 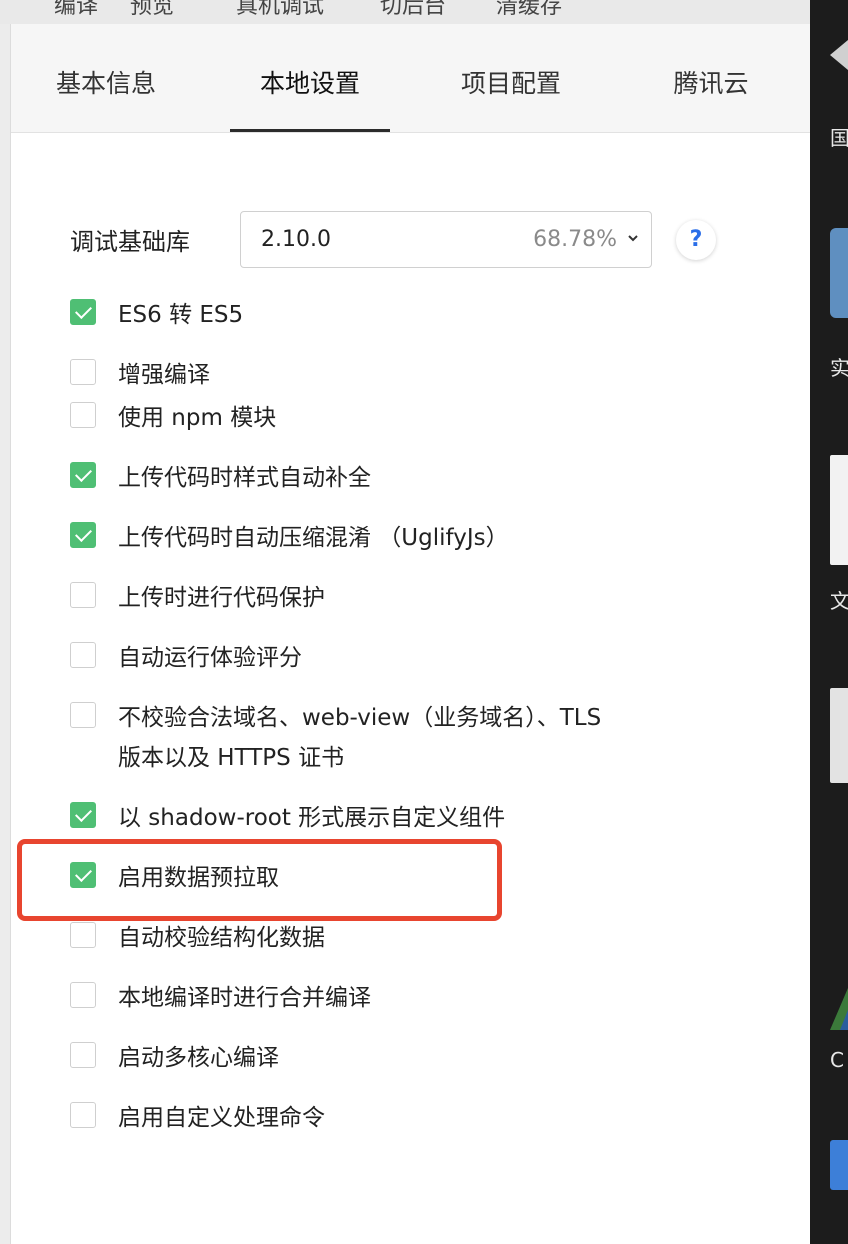 What do you see at coordinates (837, 1060) in the screenshot?
I see `desktop-label-4: C` at bounding box center [837, 1060].